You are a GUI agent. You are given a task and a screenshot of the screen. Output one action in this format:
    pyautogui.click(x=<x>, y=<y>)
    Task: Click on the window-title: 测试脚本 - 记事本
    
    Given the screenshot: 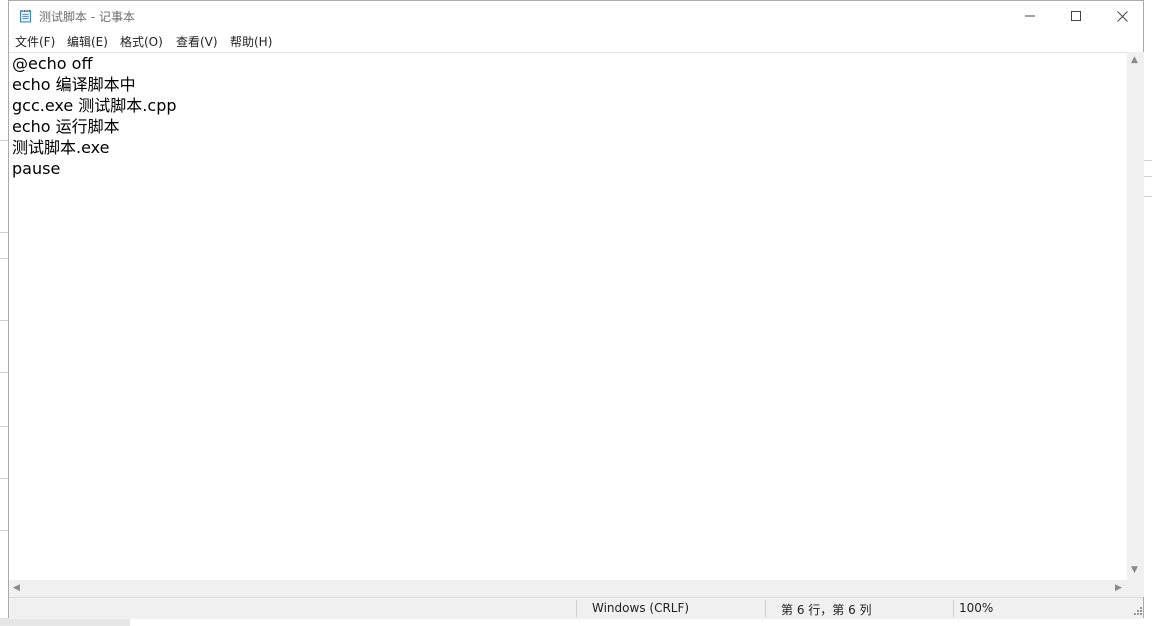 What is the action you would take?
    pyautogui.click(x=87, y=17)
    